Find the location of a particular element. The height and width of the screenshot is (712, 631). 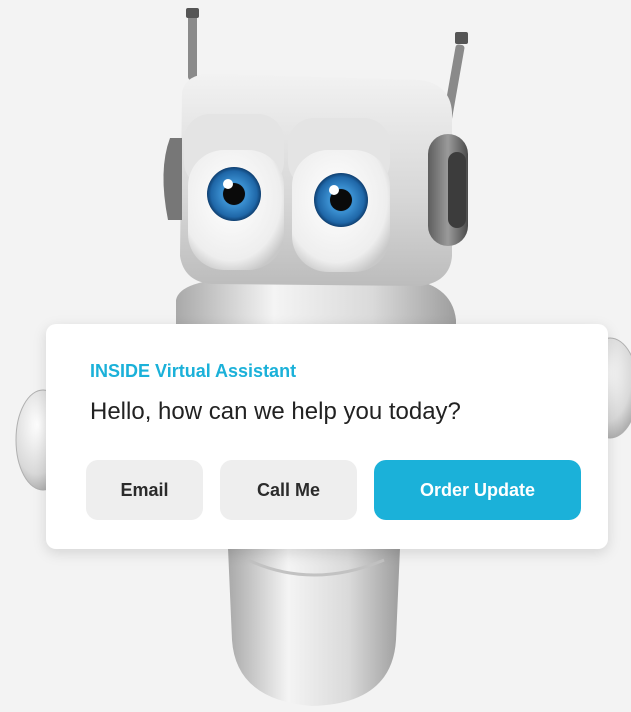

assistant-message: Hello, how can we help you today? is located at coordinates (275, 411).